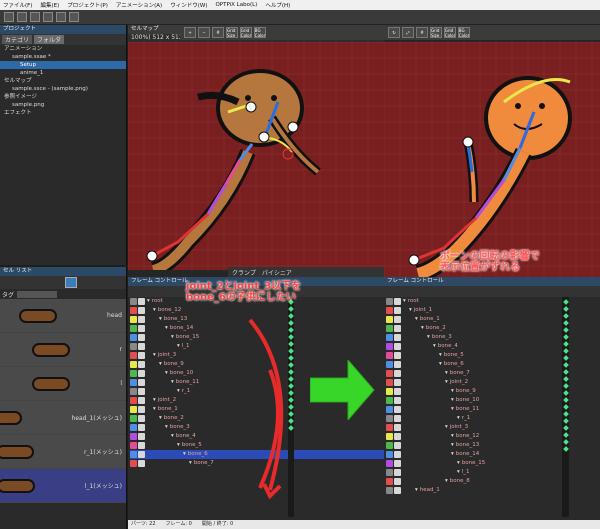  I want to click on rotate-icon: ↻, so click(394, 32).